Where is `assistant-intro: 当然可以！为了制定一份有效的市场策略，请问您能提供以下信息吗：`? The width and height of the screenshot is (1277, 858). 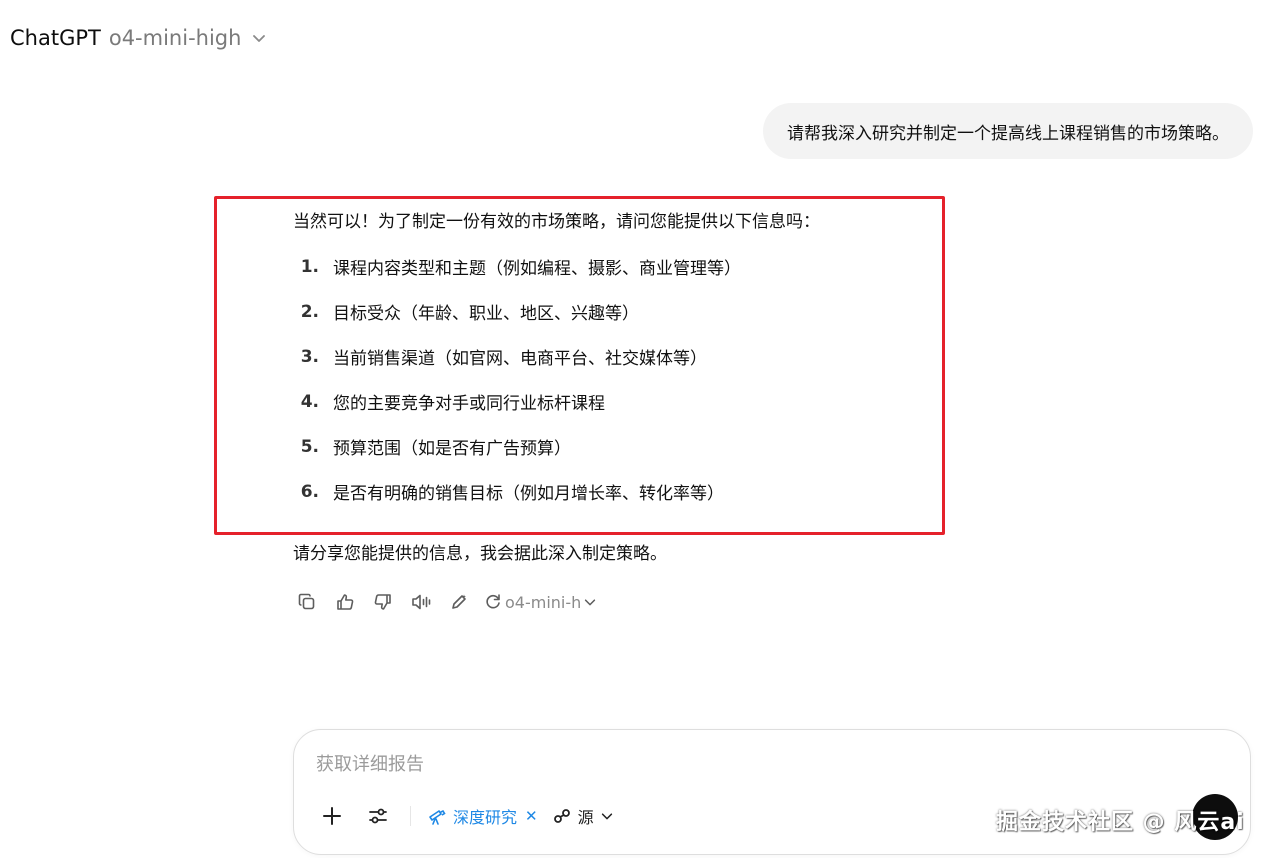 assistant-intro: 当然可以！为了制定一份有效的市场策略，请问您能提供以下信息吗： is located at coordinates (556, 222).